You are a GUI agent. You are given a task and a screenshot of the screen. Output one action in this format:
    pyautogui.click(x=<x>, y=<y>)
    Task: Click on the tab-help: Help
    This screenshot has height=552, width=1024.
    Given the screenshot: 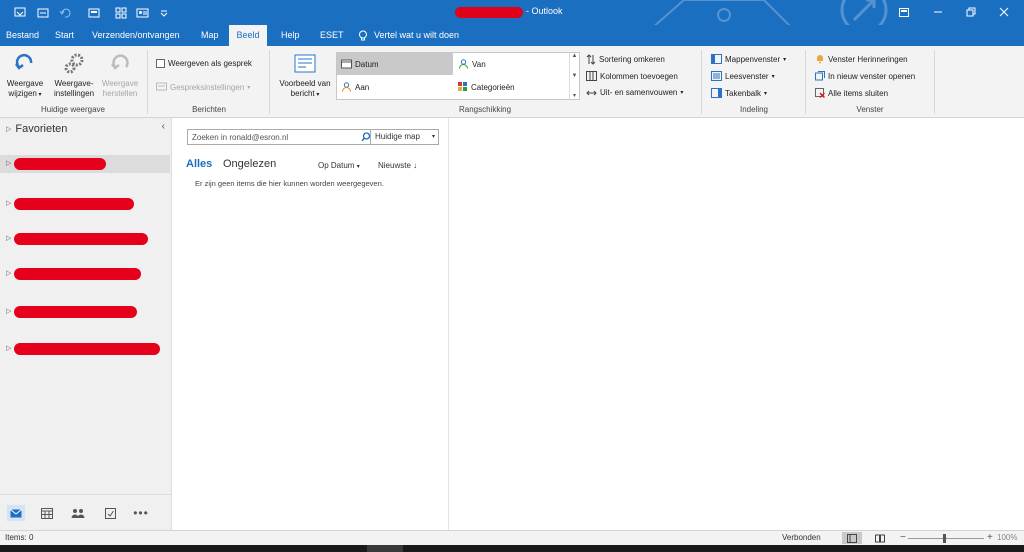 What is the action you would take?
    pyautogui.click(x=290, y=35)
    